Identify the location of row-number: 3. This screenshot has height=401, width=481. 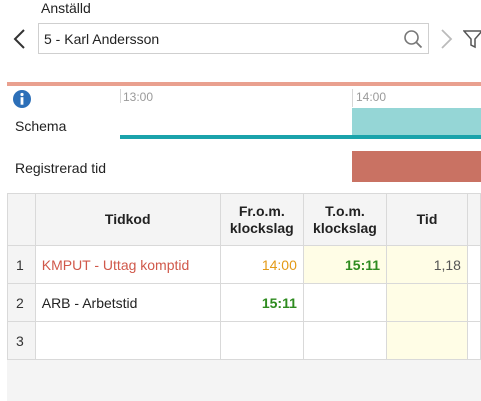
(21, 340).